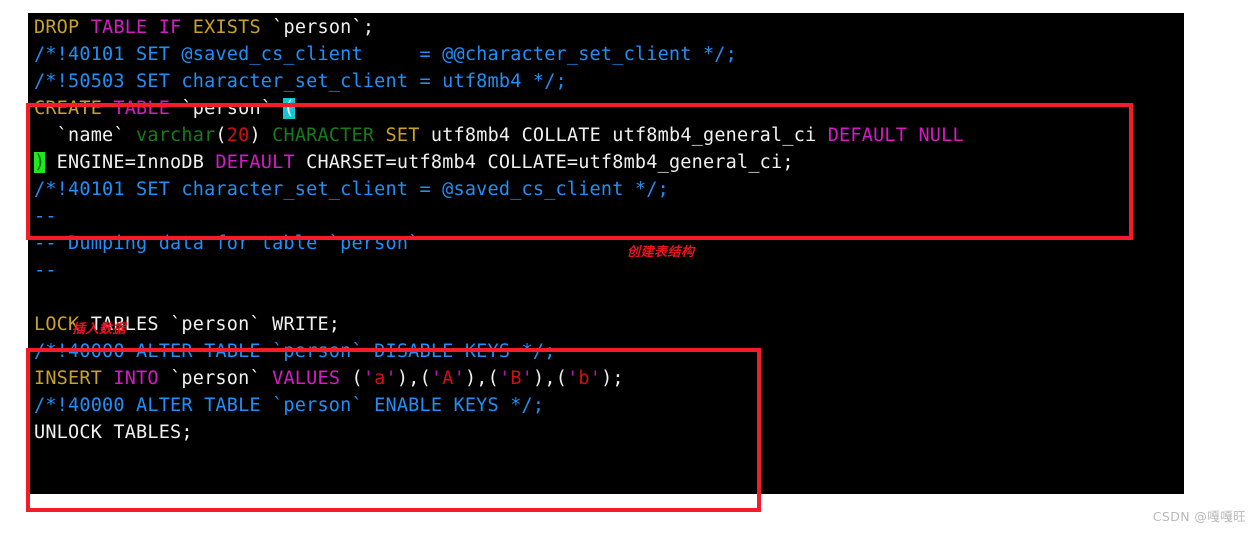 Image resolution: width=1256 pixels, height=534 pixels. I want to click on insert-data-annotation-label: 插入数据, so click(99, 329).